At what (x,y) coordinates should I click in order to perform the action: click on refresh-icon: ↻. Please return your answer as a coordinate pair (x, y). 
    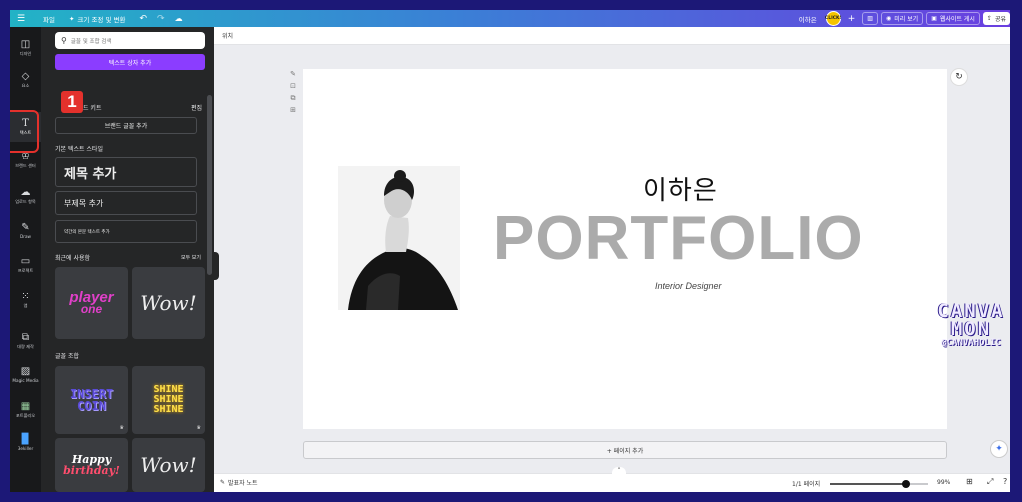
    Looking at the image, I should click on (959, 77).